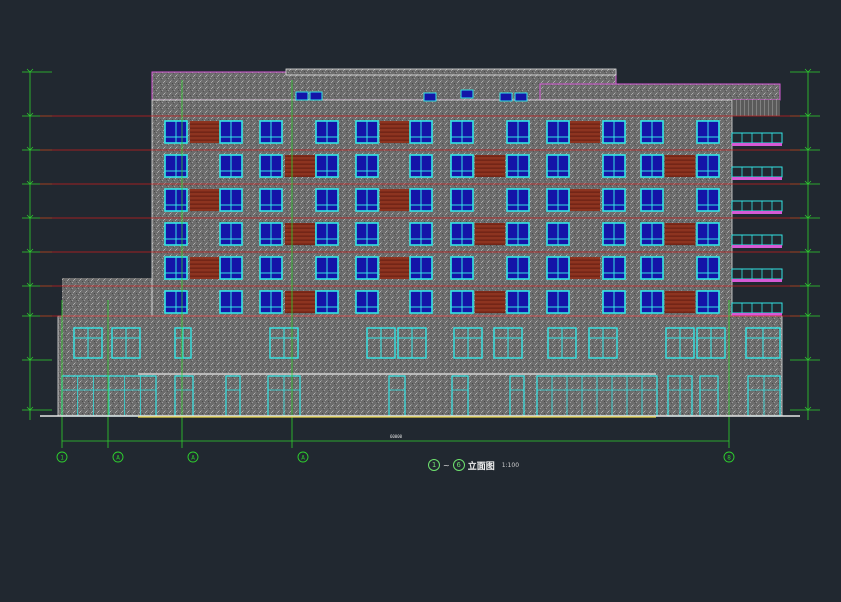 The height and width of the screenshot is (602, 841). What do you see at coordinates (62, 458) in the screenshot?
I see `axis-label: 1` at bounding box center [62, 458].